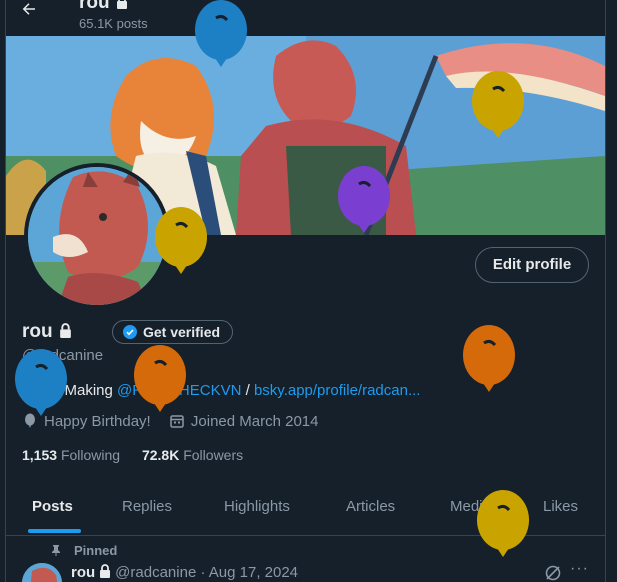 The height and width of the screenshot is (582, 617). I want to click on profile-header: rou 65.1K posts, so click(305, 18).